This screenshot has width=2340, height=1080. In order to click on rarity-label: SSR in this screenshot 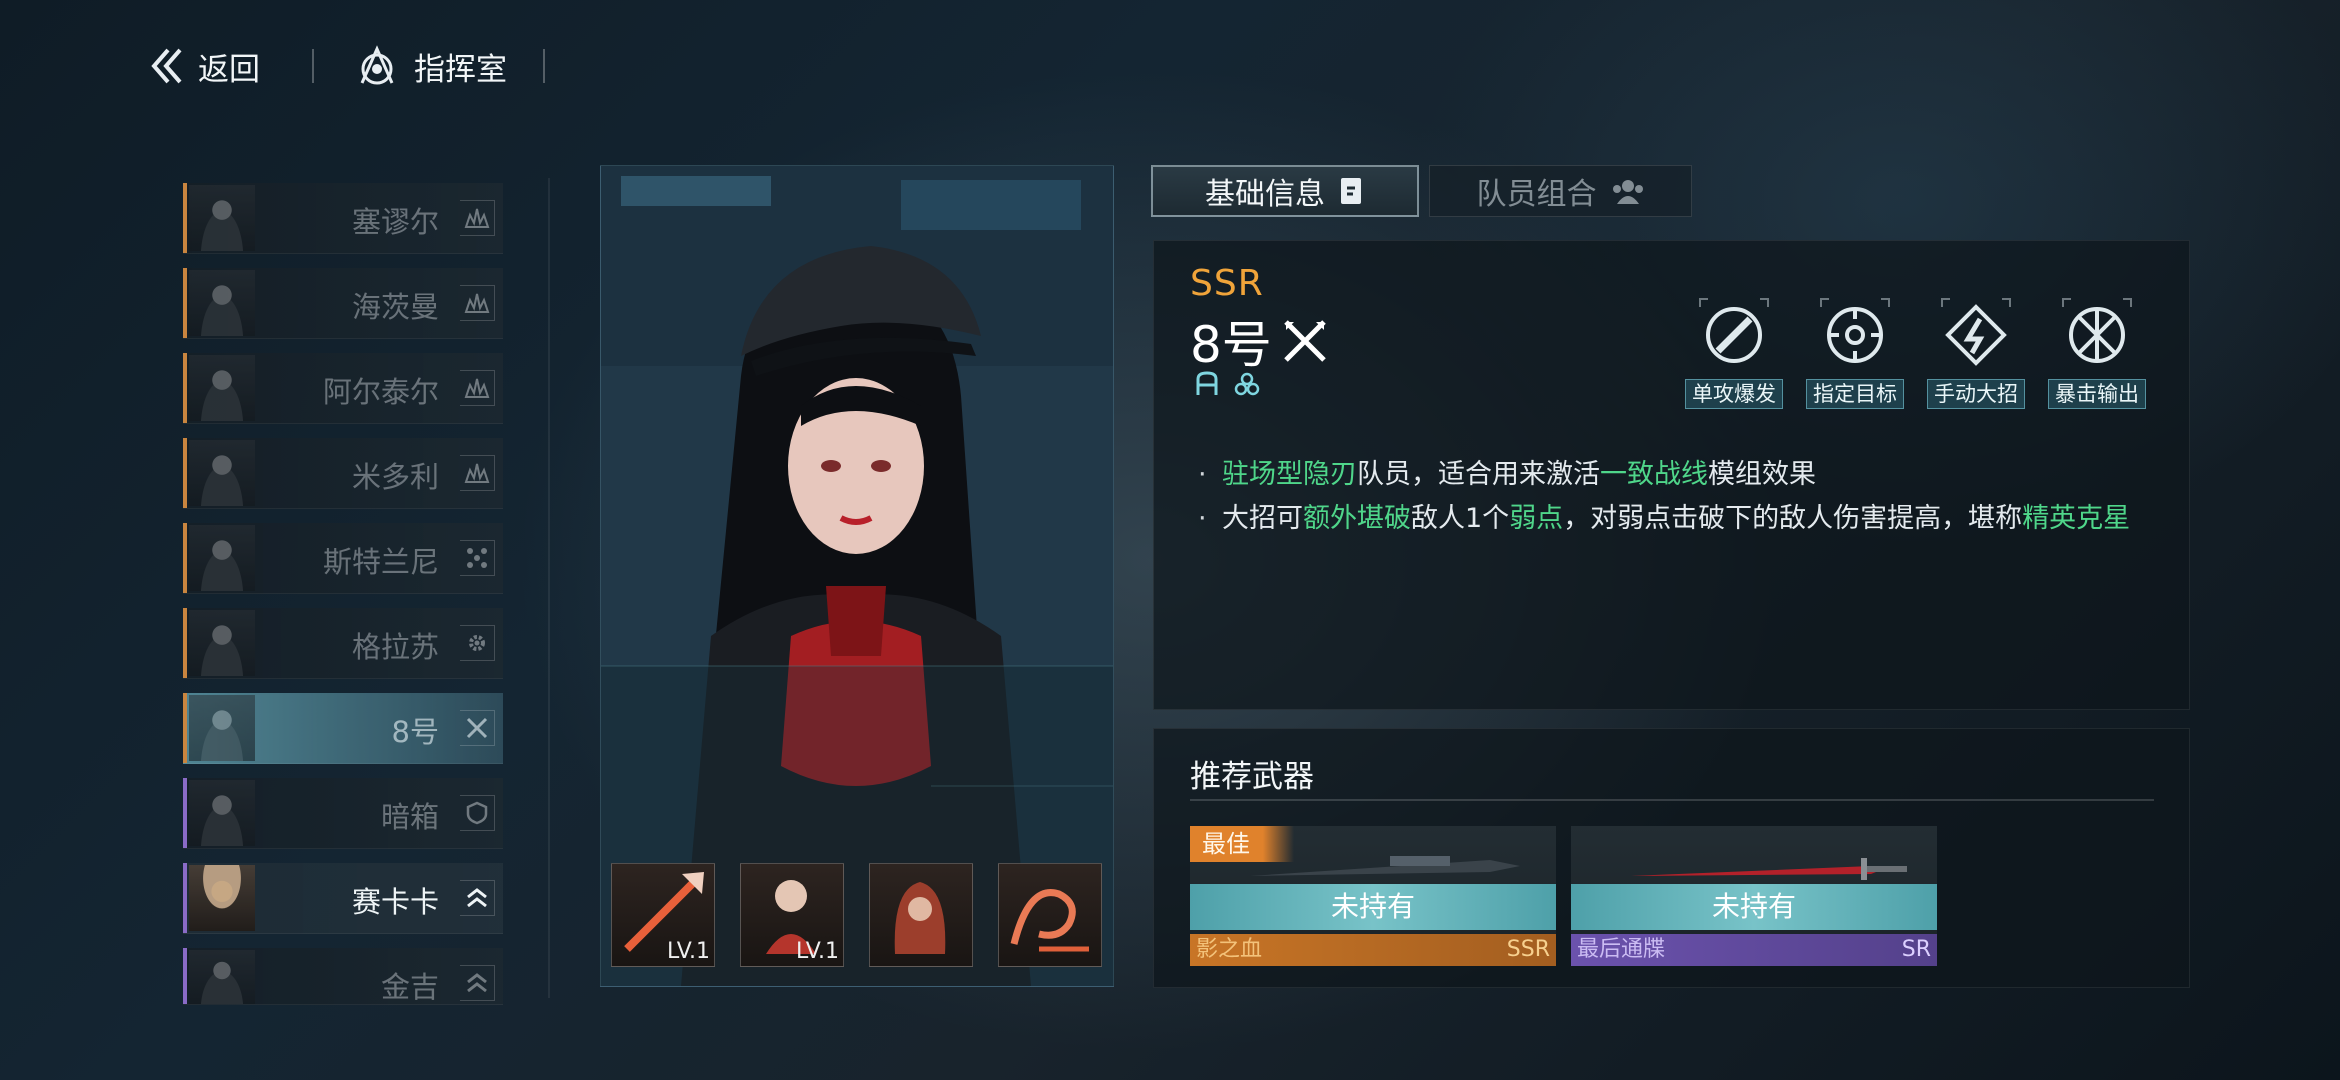, I will do `click(1227, 283)`.